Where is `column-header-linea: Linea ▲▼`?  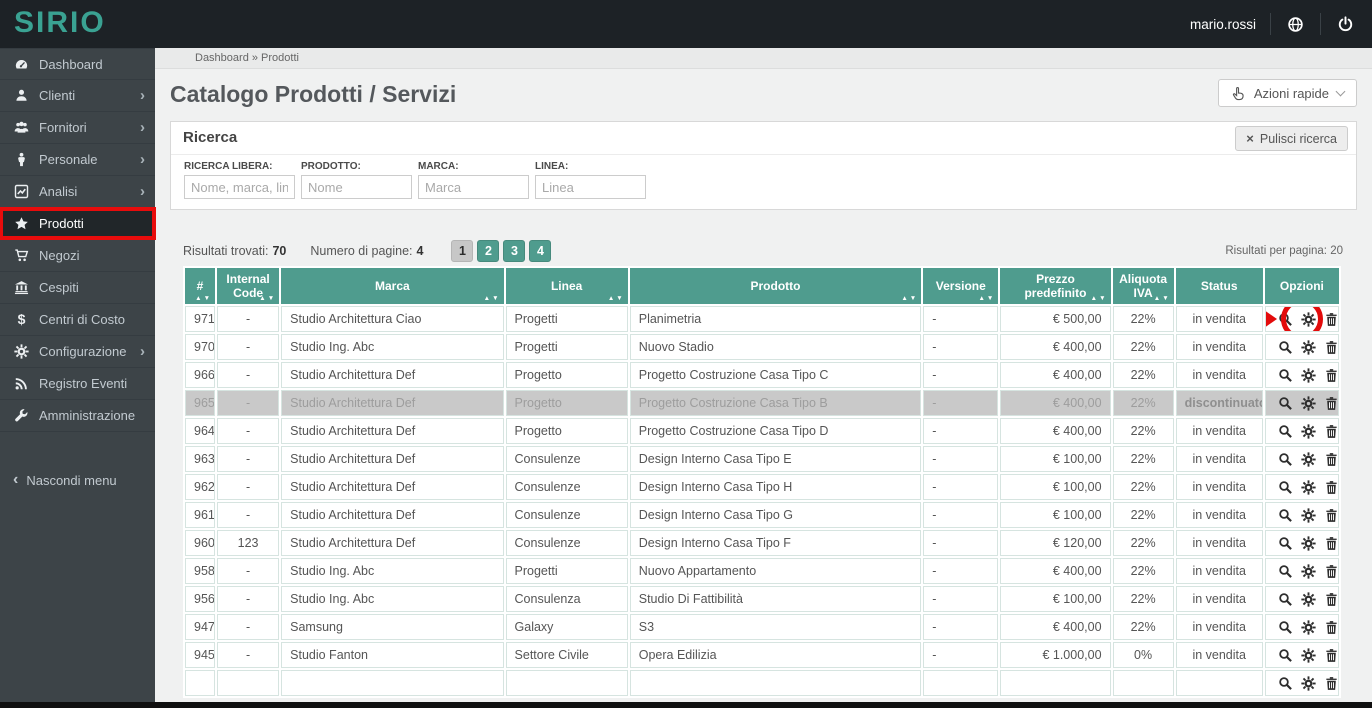 column-header-linea: Linea ▲▼ is located at coordinates (566, 286).